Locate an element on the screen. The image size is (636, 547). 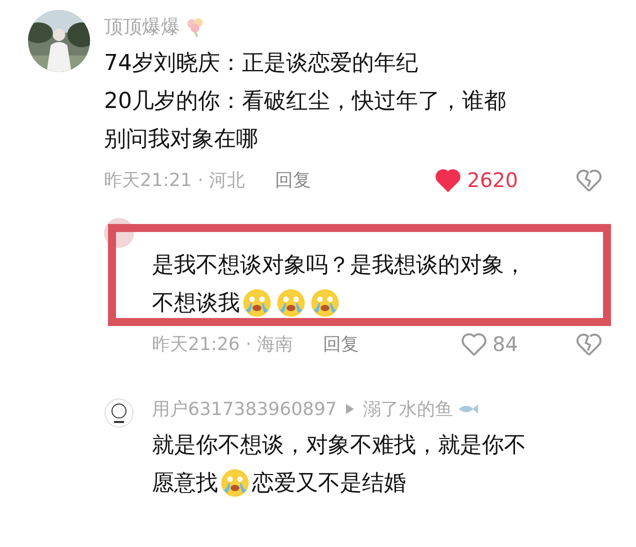
comment-text: 恋爱又不是结婚 is located at coordinates (329, 484).